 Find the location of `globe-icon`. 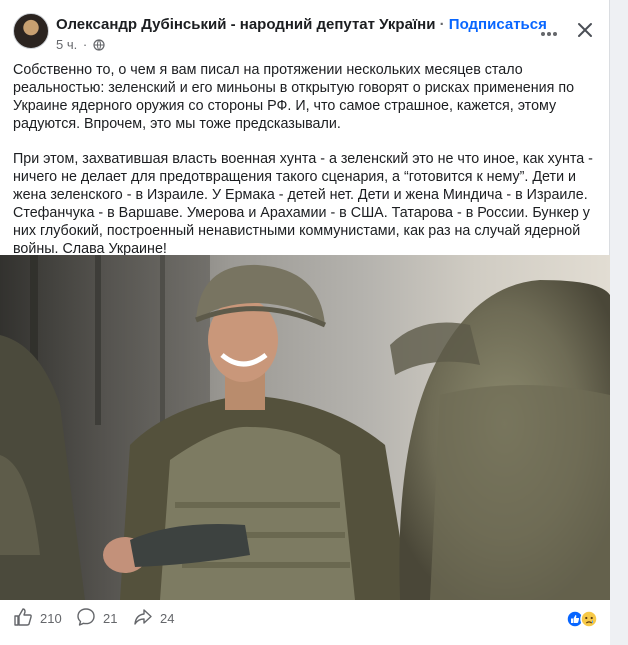

globe-icon is located at coordinates (99, 46).